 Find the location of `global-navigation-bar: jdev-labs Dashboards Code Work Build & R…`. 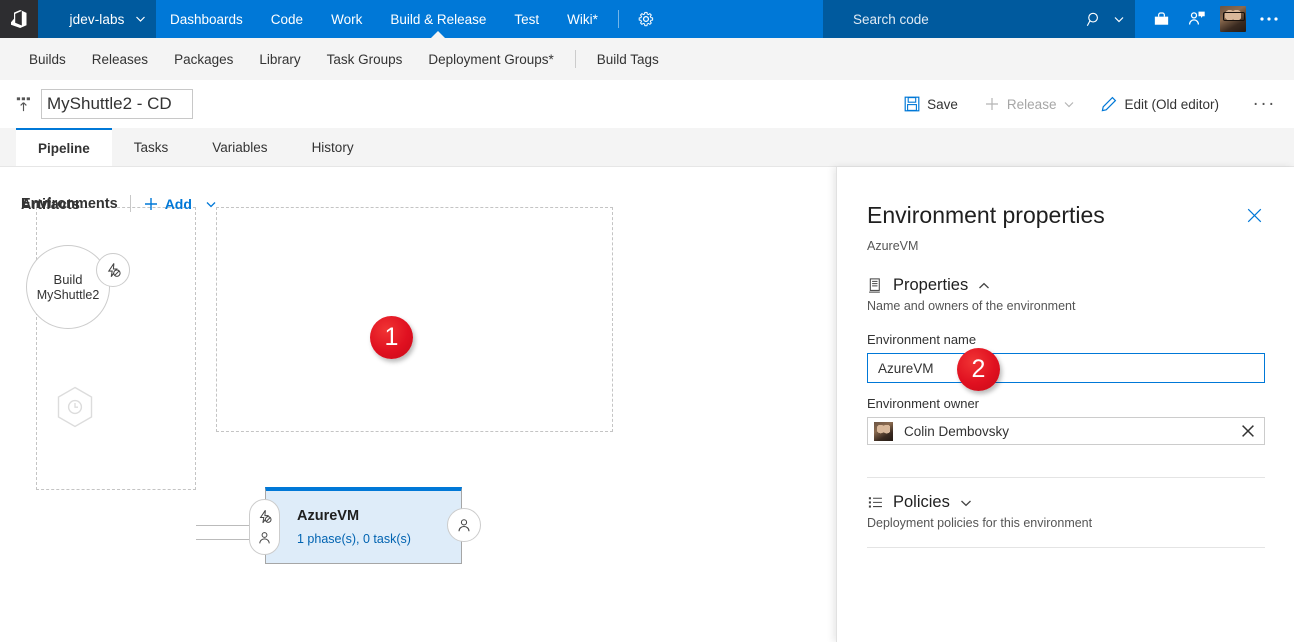

global-navigation-bar: jdev-labs Dashboards Code Work Build & R… is located at coordinates (647, 19).